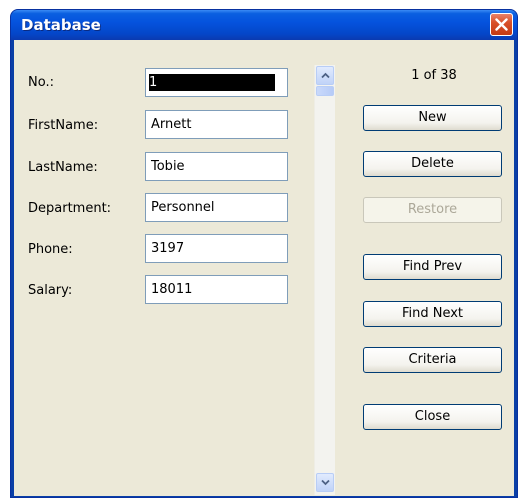 The height and width of the screenshot is (498, 522). What do you see at coordinates (70, 208) in the screenshot?
I see `field-label-department: Department:` at bounding box center [70, 208].